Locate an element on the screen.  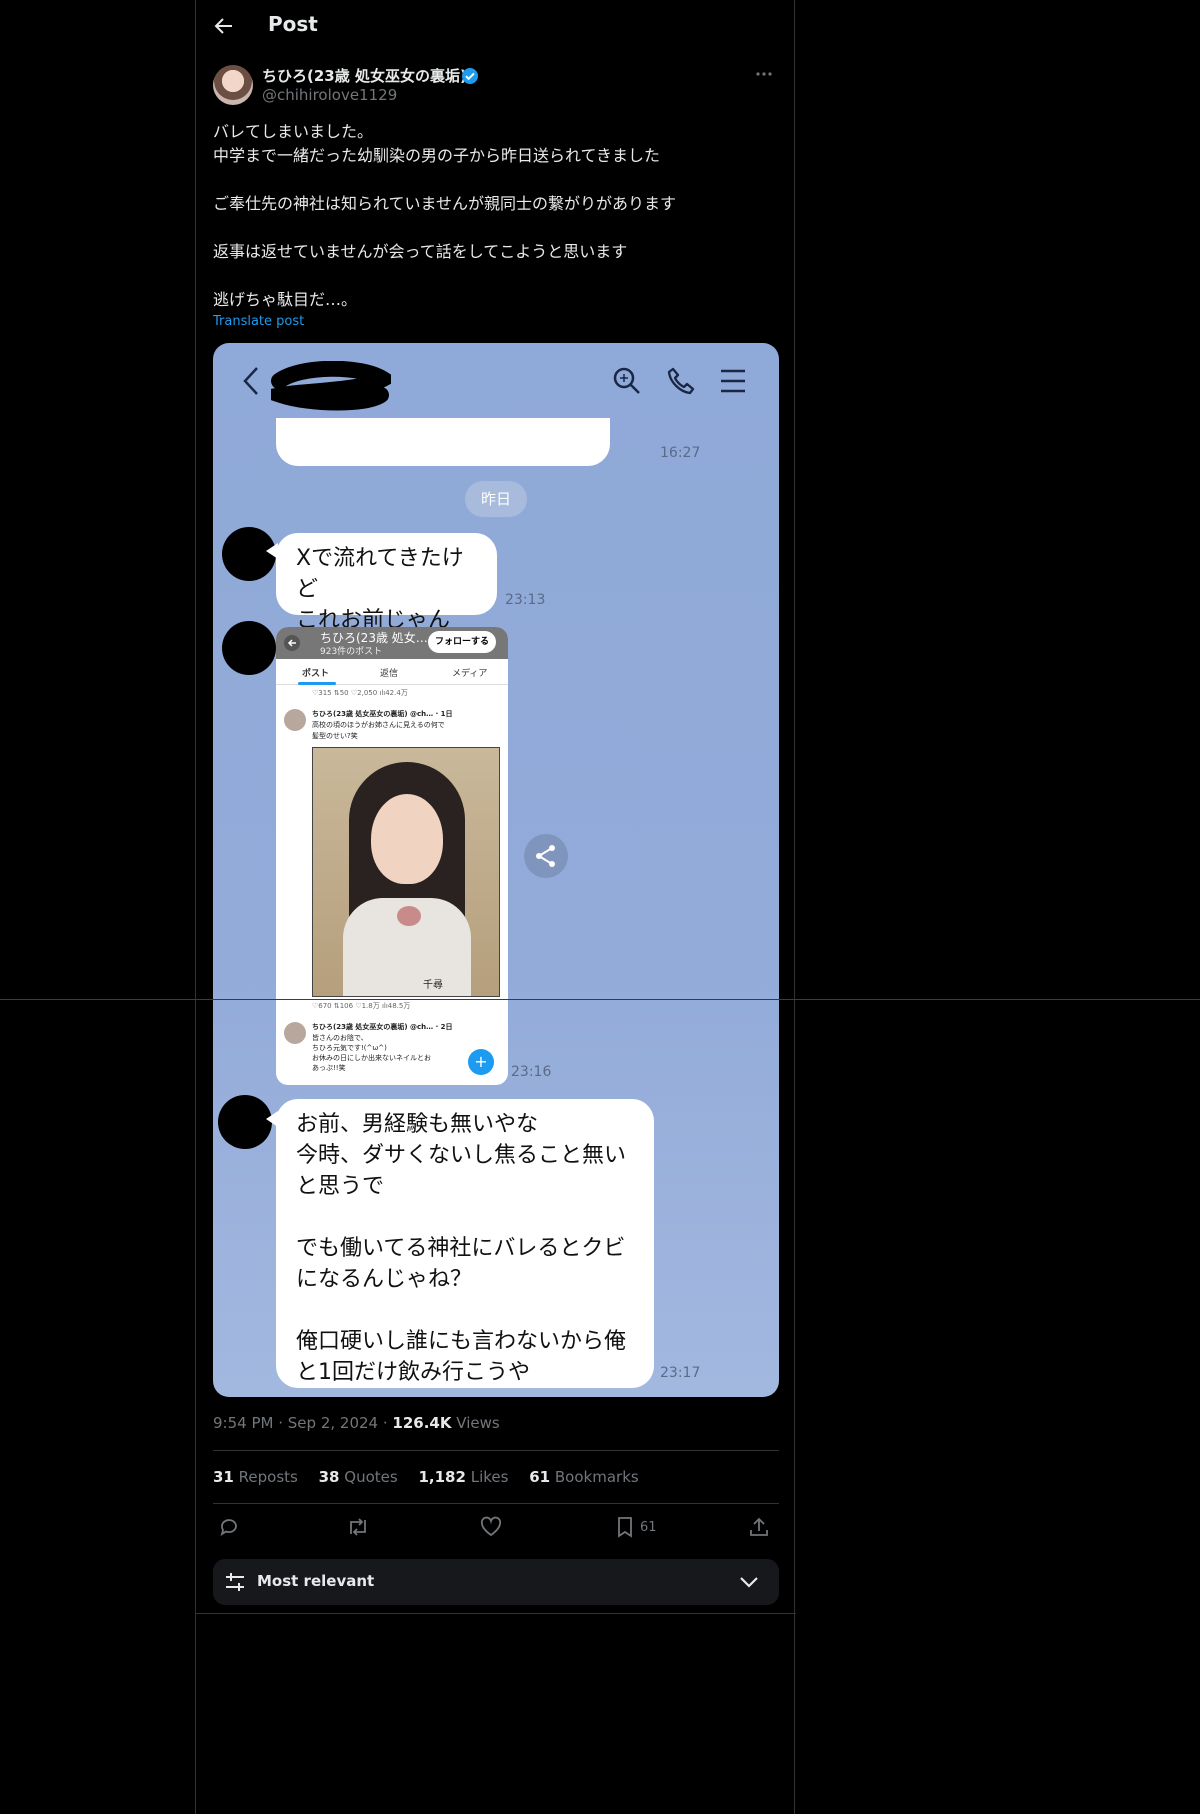
screenshot-subtitle: 923件のポスト is located at coordinates (351, 652).